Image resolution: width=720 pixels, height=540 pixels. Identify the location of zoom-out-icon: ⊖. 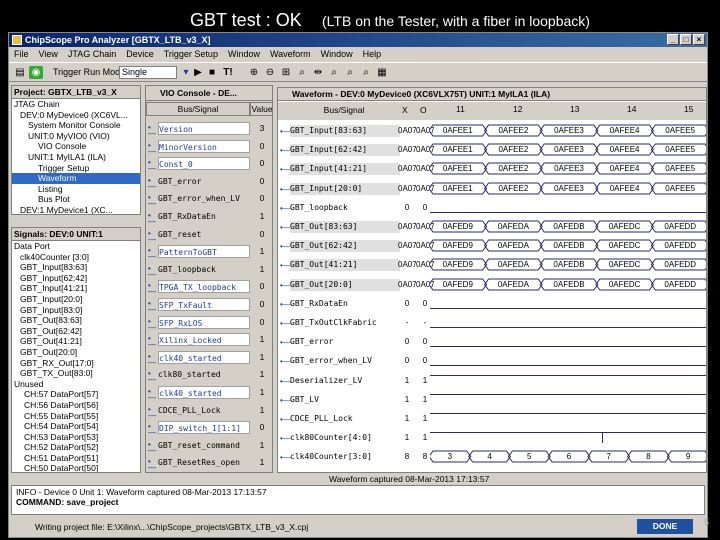
(270, 72).